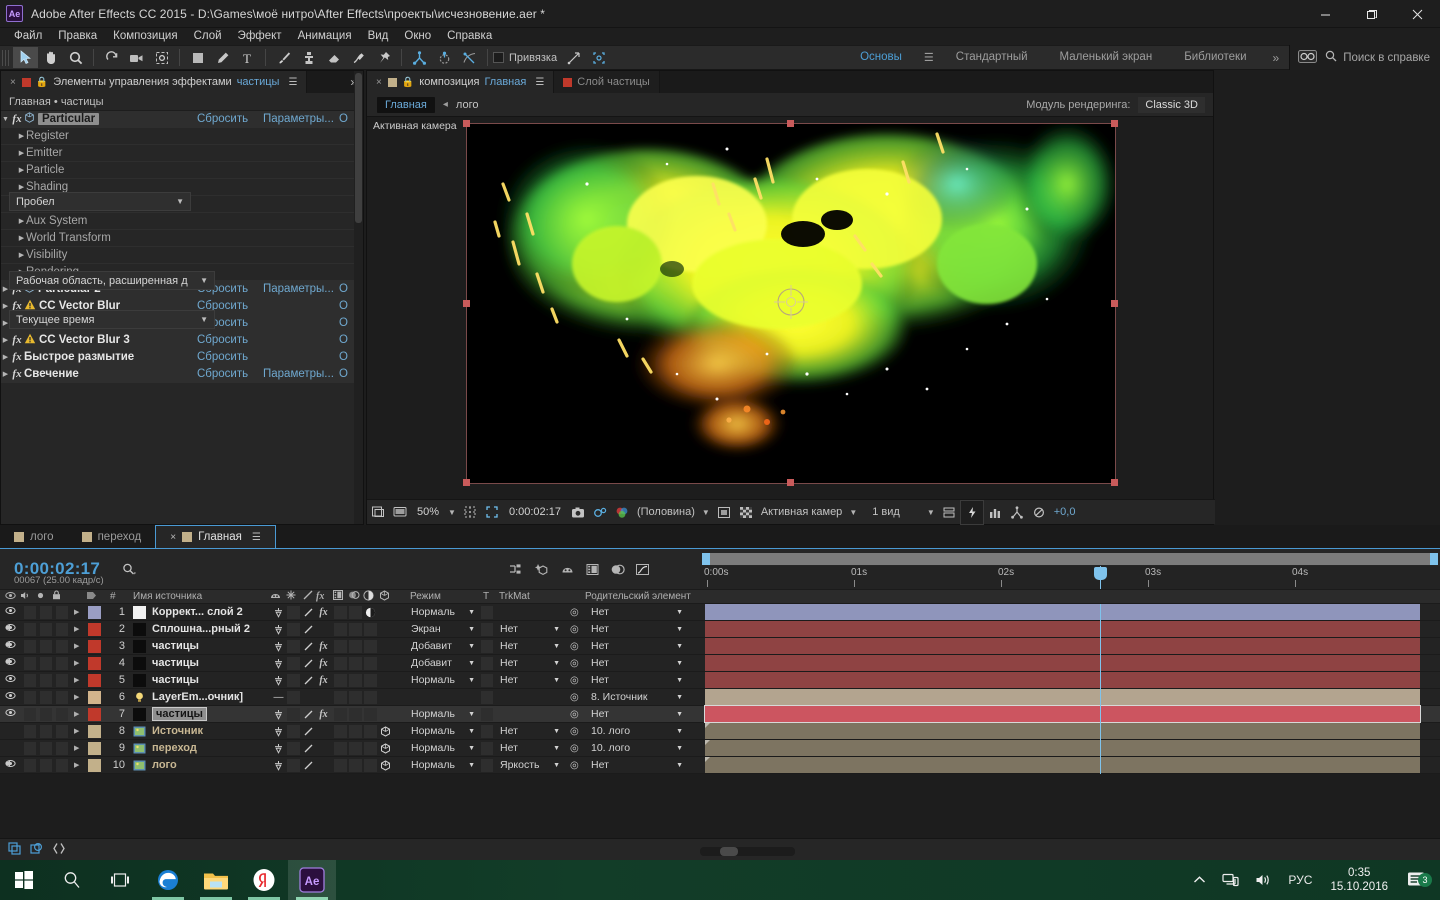  I want to click on effect-name: CC Vector Blur 3, so click(84, 340).